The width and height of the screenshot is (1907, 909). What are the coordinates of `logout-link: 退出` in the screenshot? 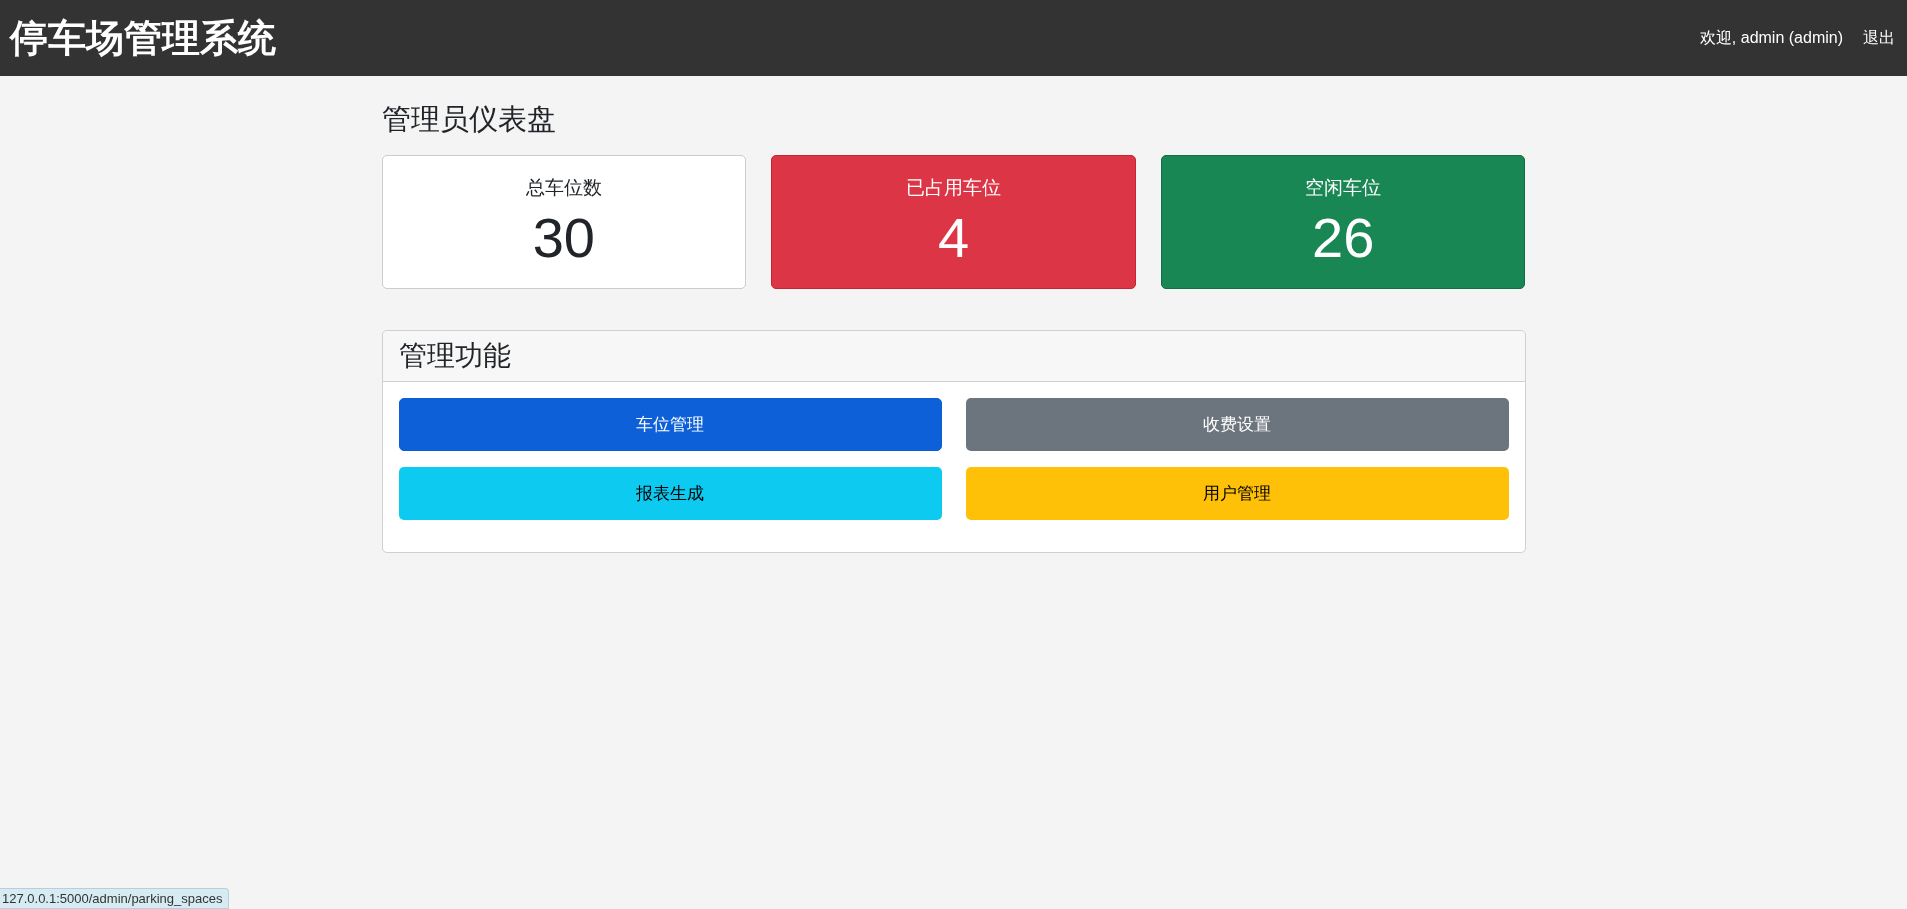 It's located at (1879, 38).